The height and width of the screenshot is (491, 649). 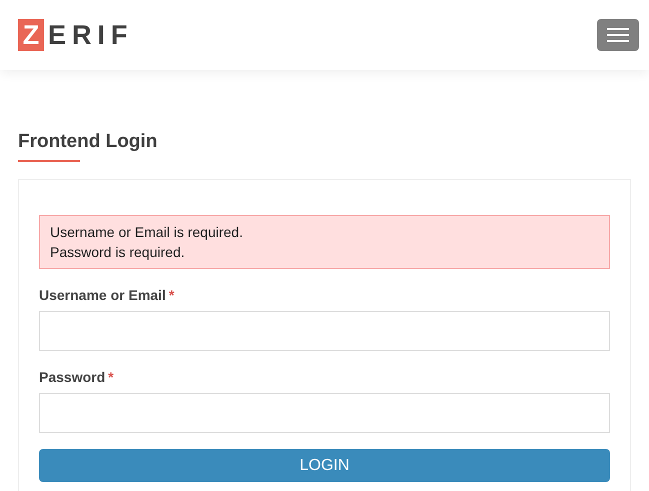 I want to click on page-title: Frontend Login, so click(x=88, y=142).